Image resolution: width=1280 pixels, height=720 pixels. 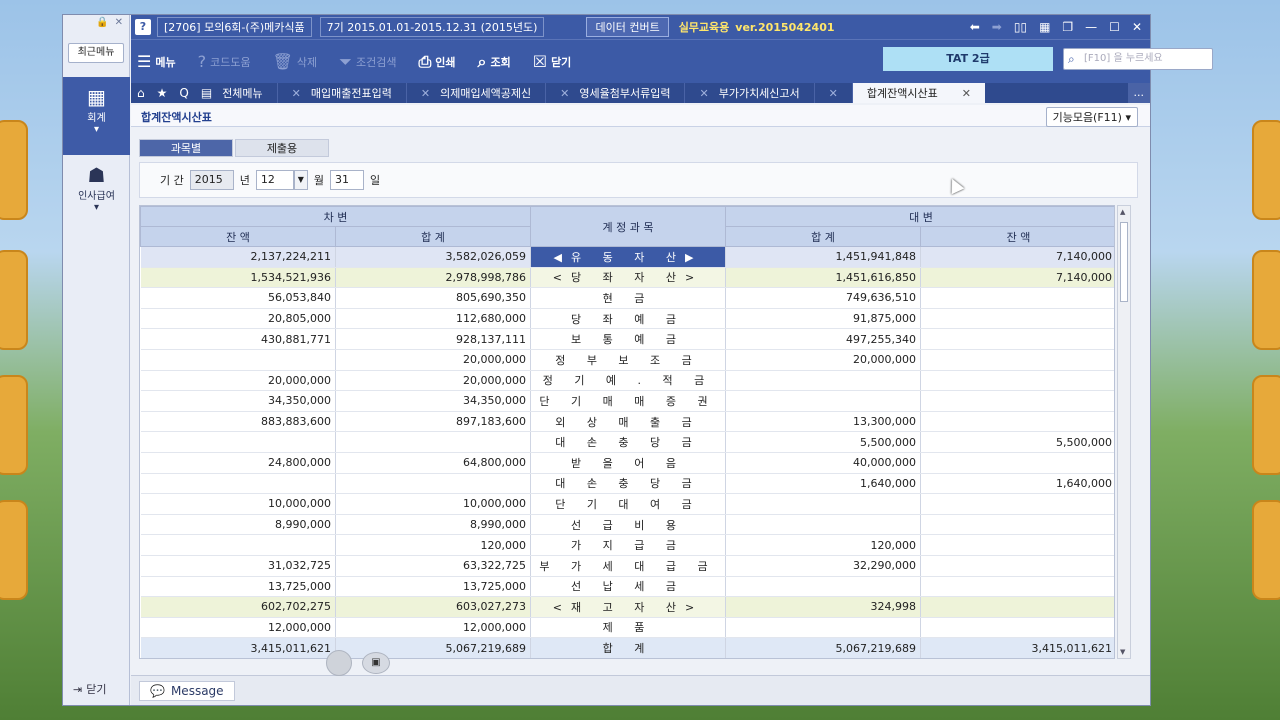 I want to click on debit-balance-cell: 31,032,725, so click(x=238, y=566).